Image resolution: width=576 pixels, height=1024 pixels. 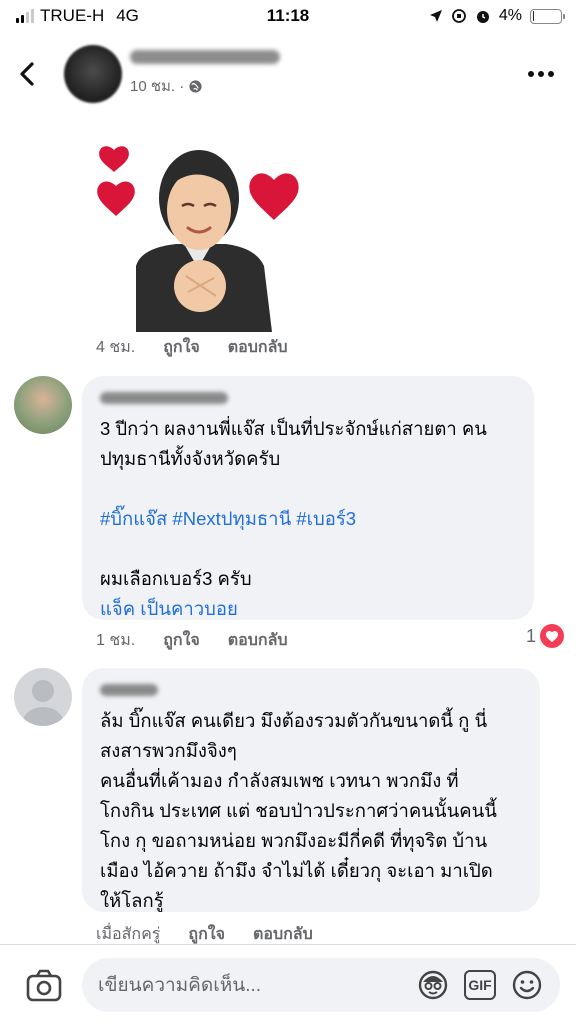 What do you see at coordinates (25, 16) in the screenshot?
I see `signal-icon` at bounding box center [25, 16].